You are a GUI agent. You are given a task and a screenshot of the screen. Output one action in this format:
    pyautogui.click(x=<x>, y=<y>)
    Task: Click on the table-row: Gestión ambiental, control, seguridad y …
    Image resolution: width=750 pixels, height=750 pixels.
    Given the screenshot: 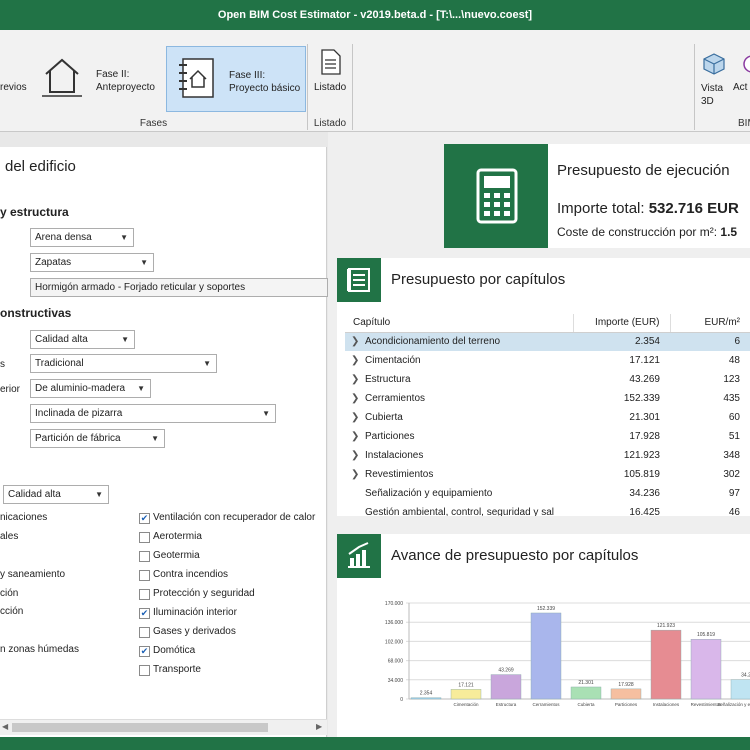 What is the action you would take?
    pyautogui.click(x=547, y=509)
    